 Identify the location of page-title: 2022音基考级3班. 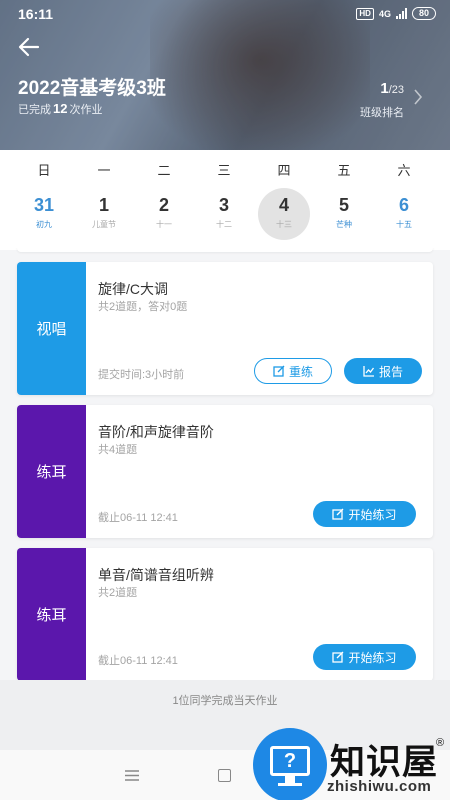
(92, 88).